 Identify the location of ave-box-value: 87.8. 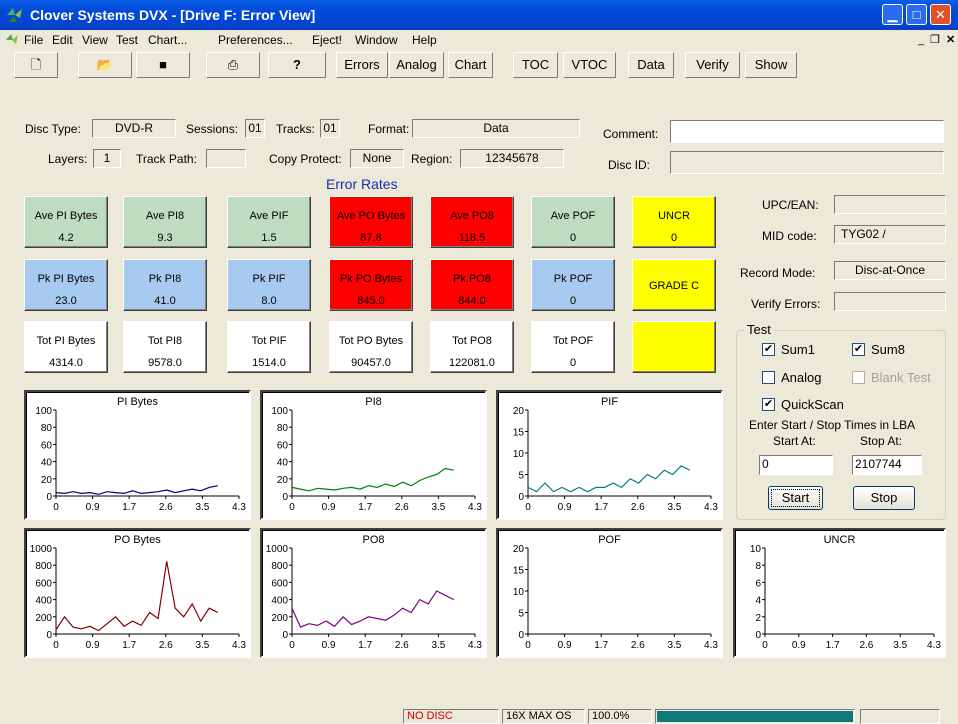
(371, 238).